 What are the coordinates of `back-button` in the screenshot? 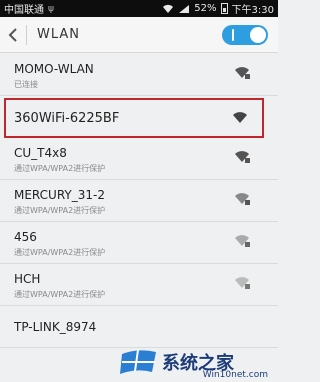 It's located at (13, 35).